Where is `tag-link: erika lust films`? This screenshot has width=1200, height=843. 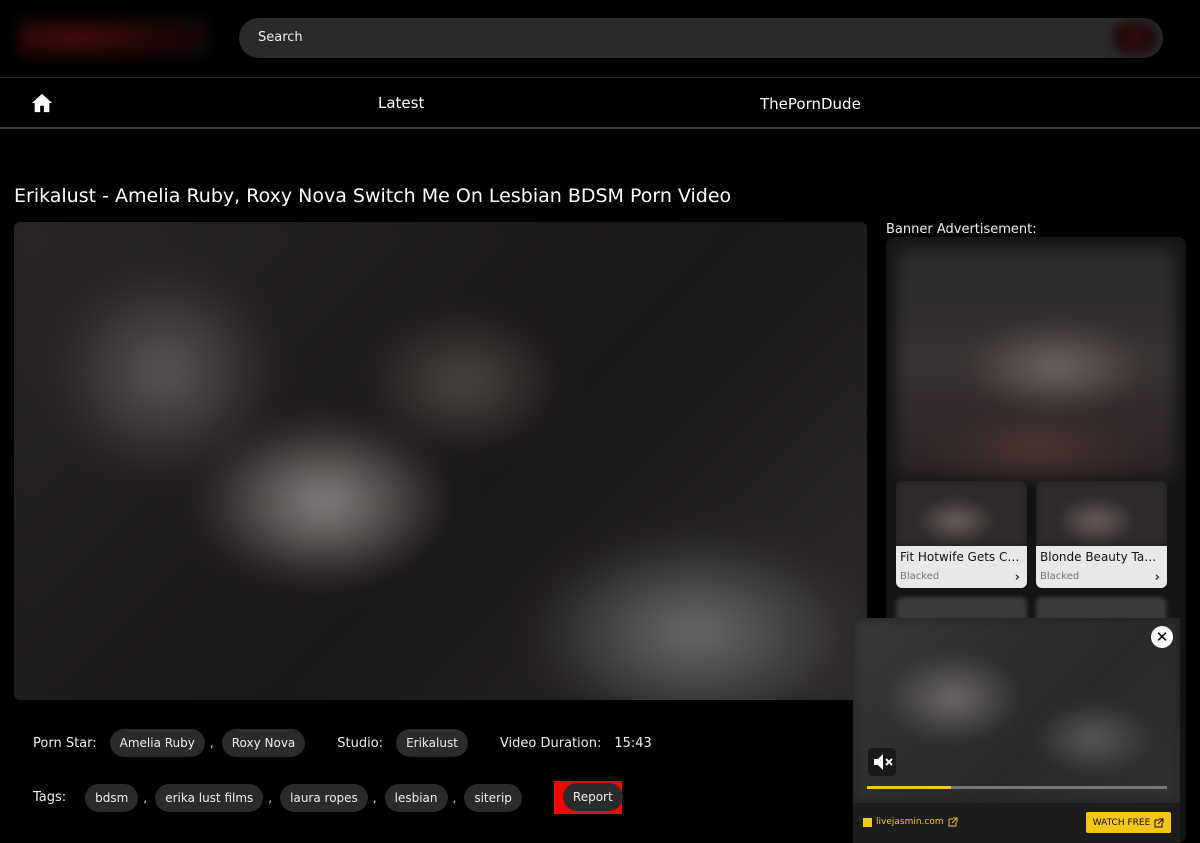 tag-link: erika lust films is located at coordinates (209, 797).